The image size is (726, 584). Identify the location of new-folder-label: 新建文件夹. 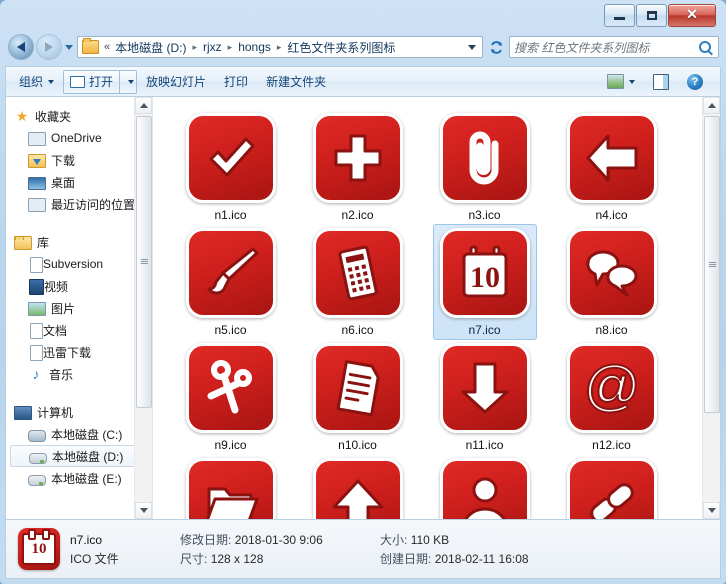
(296, 82).